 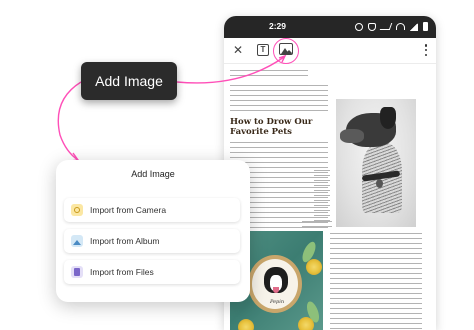 What do you see at coordinates (69, 121) in the screenshot?
I see `arrow-to-sheet` at bounding box center [69, 121].